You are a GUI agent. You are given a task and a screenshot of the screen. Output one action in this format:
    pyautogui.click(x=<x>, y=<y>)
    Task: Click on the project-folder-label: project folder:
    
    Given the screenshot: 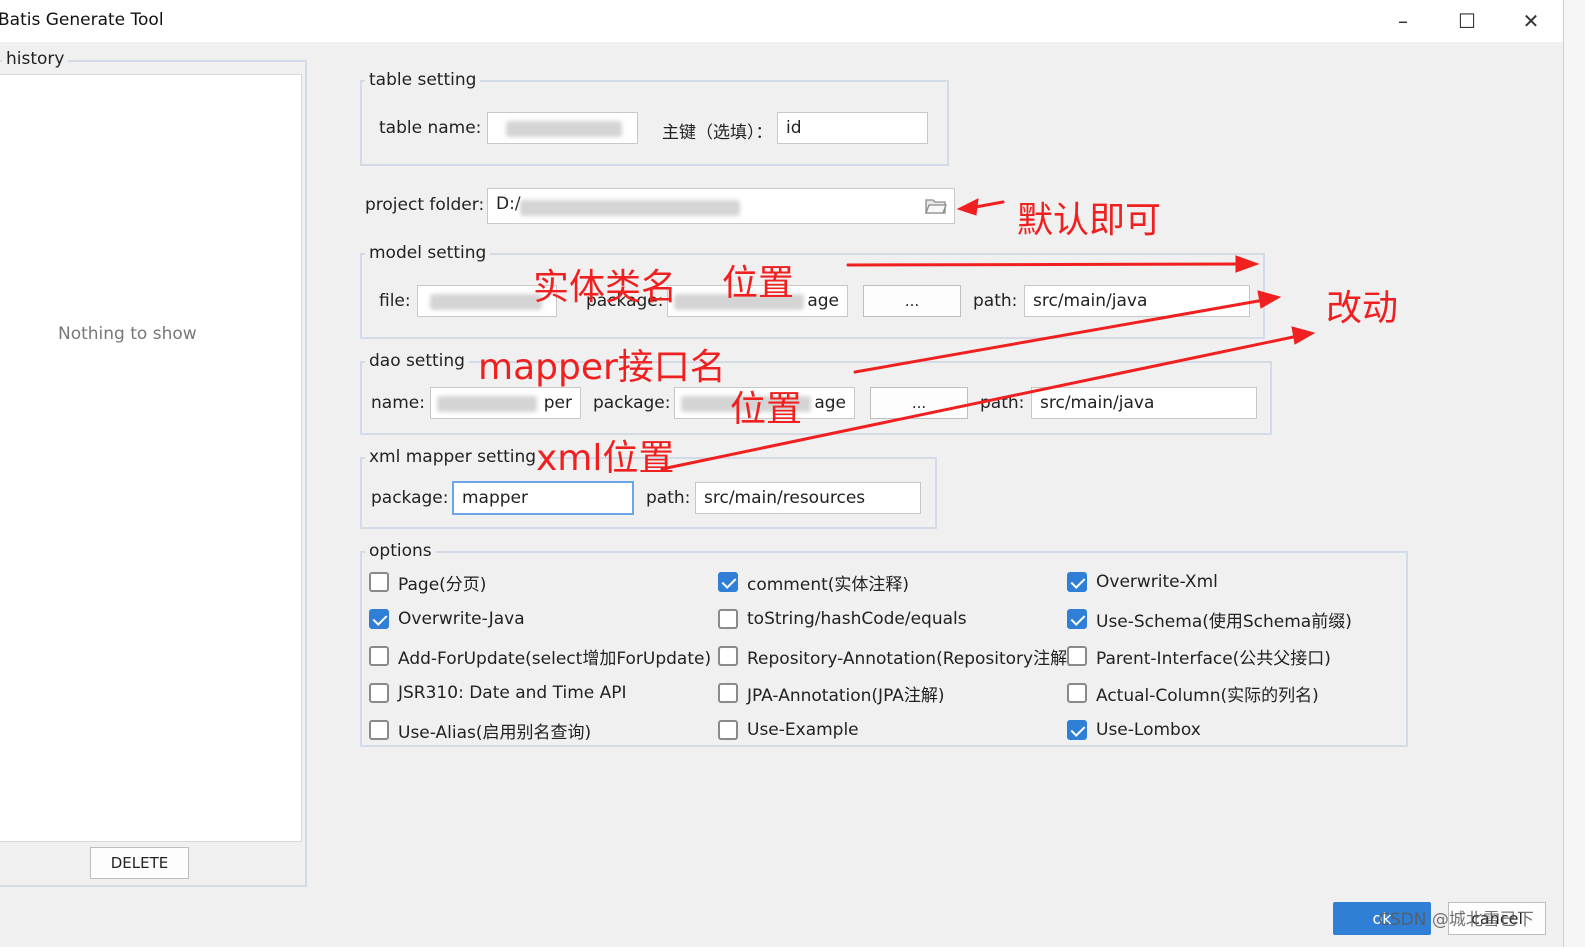 What is the action you would take?
    pyautogui.click(x=425, y=205)
    